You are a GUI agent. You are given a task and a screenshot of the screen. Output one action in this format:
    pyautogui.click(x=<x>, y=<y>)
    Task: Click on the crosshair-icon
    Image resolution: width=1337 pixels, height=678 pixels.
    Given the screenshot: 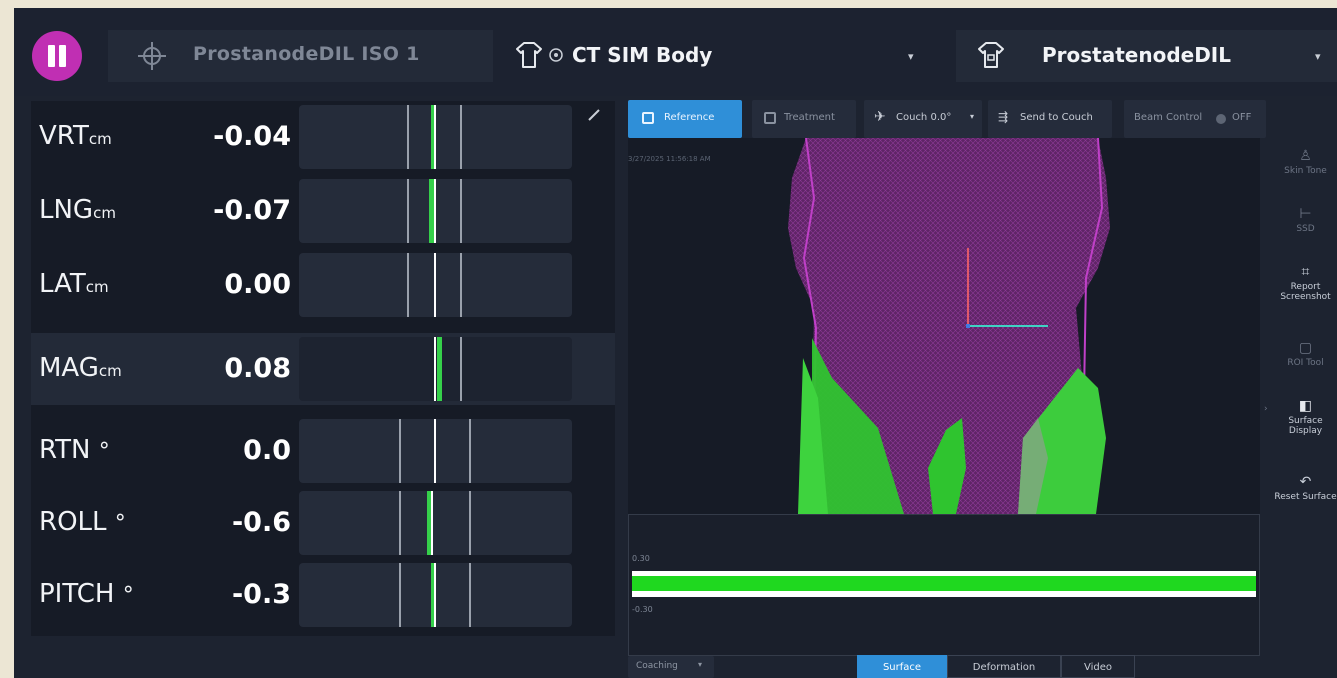 What is the action you would take?
    pyautogui.click(x=152, y=56)
    